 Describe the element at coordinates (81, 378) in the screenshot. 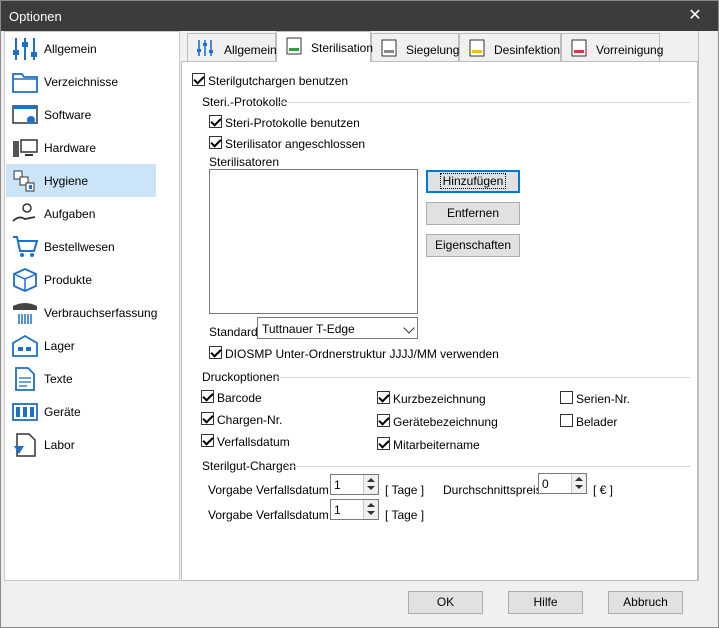

I see `sidebar-item-texte: Texte` at that location.